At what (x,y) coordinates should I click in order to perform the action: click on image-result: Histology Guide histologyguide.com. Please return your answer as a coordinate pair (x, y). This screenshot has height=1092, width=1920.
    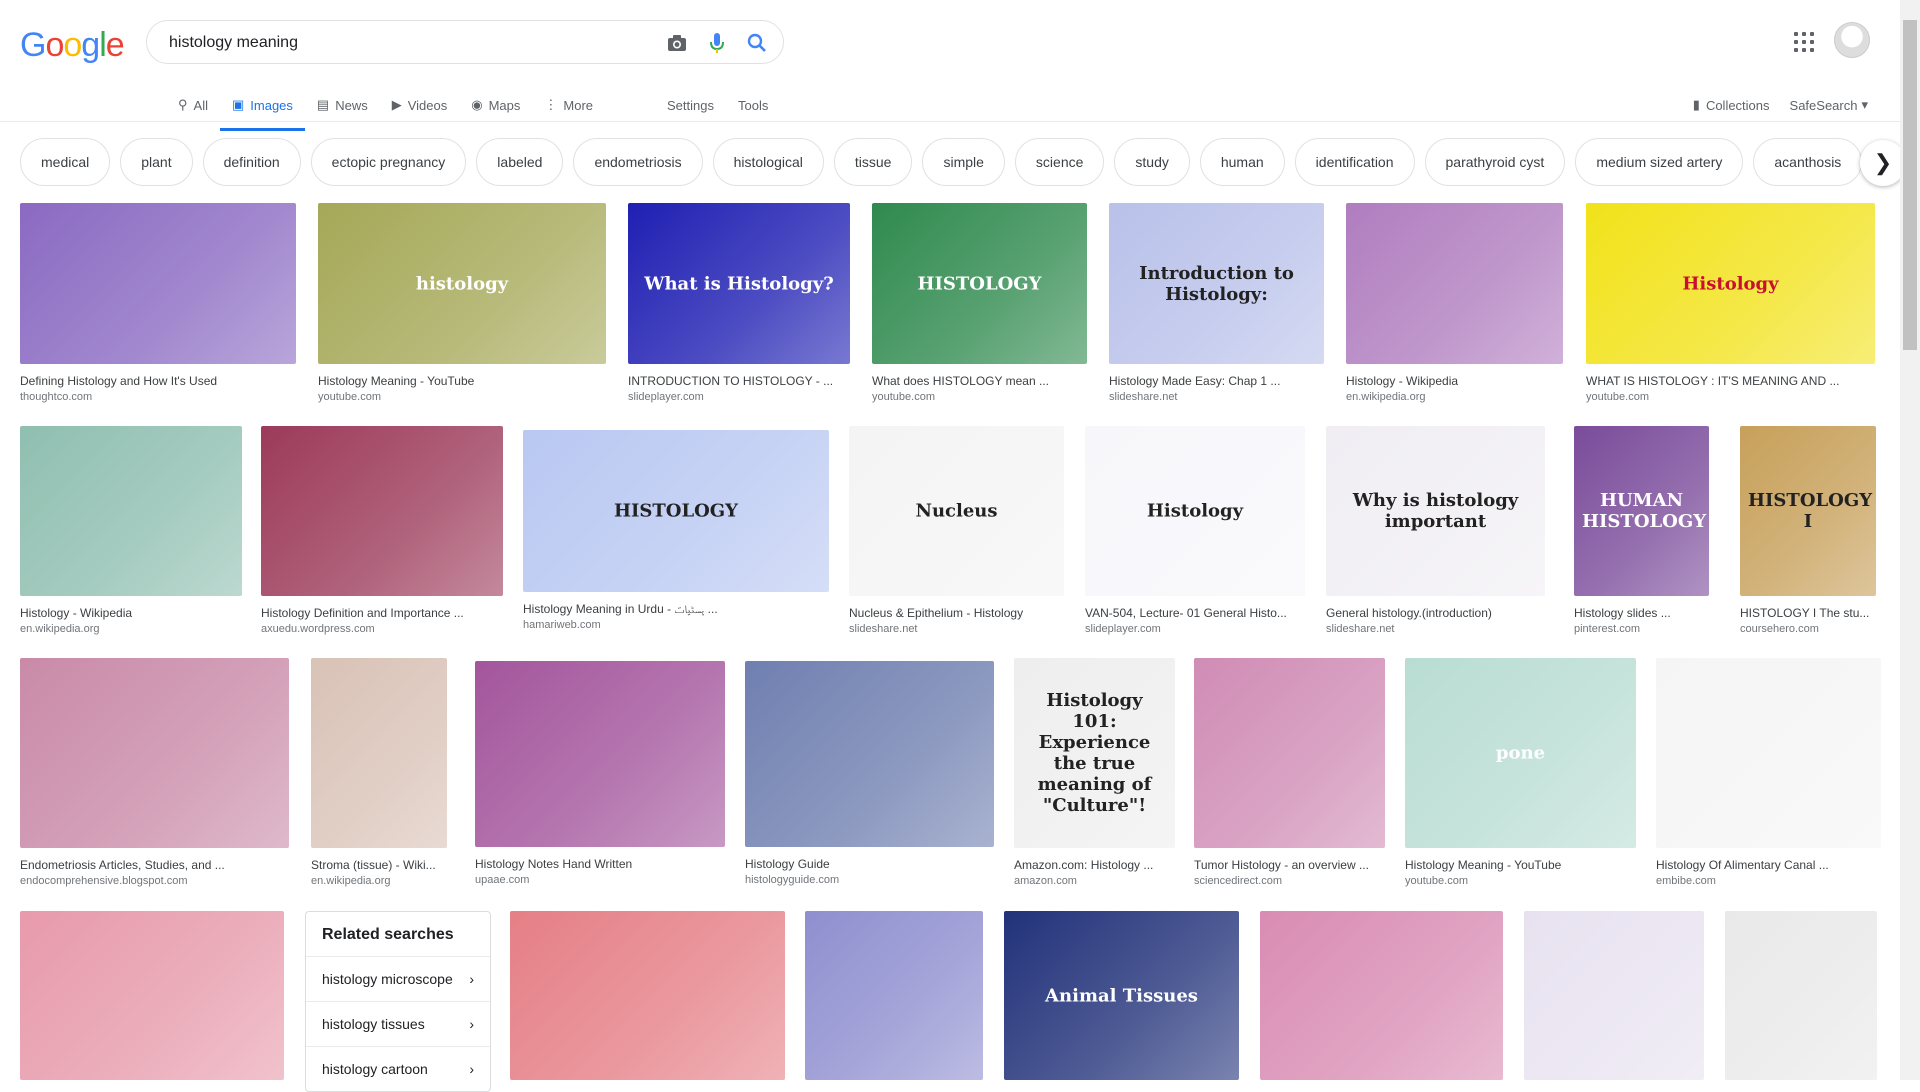
    Looking at the image, I should click on (869, 774).